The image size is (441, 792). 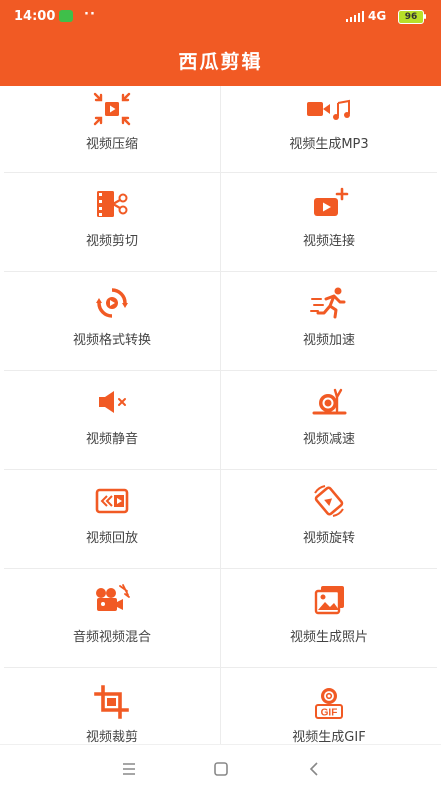 I want to click on speed-up-icon, so click(x=328, y=303).